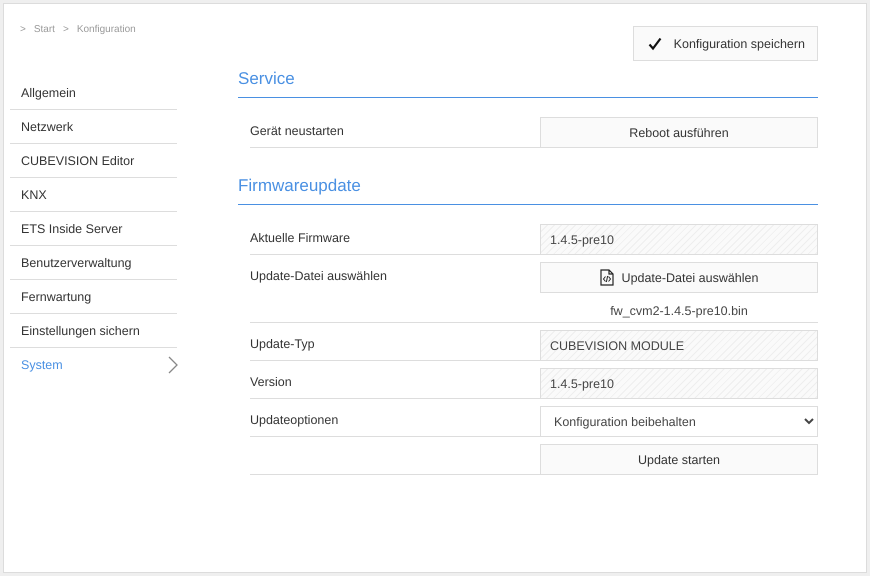 This screenshot has width=870, height=576. What do you see at coordinates (93, 229) in the screenshot?
I see `sidebar-item: ETS Inside Server` at bounding box center [93, 229].